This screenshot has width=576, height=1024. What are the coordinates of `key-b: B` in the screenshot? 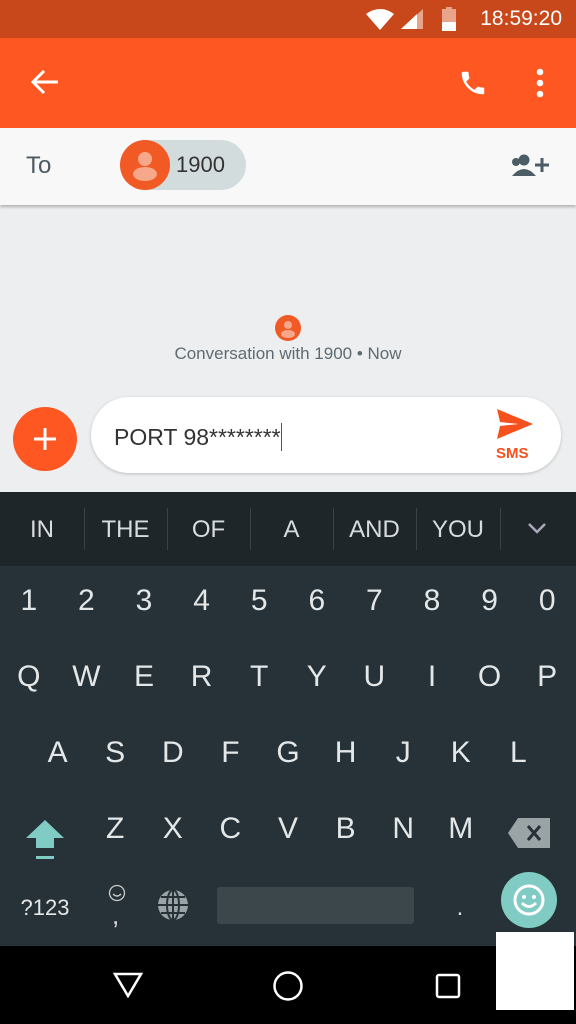 It's located at (346, 829).